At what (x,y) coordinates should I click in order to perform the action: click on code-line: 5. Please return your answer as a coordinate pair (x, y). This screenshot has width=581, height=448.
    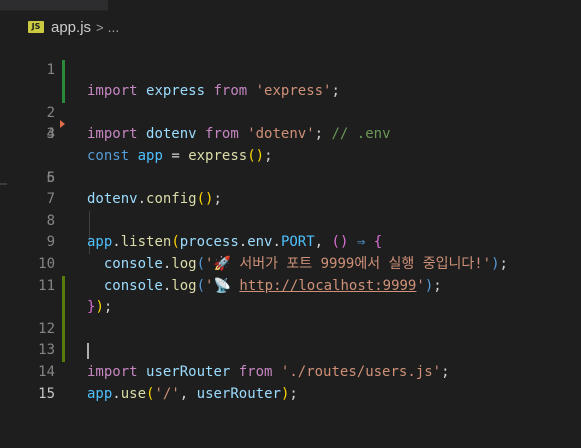
    Looking at the image, I should click on (290, 153).